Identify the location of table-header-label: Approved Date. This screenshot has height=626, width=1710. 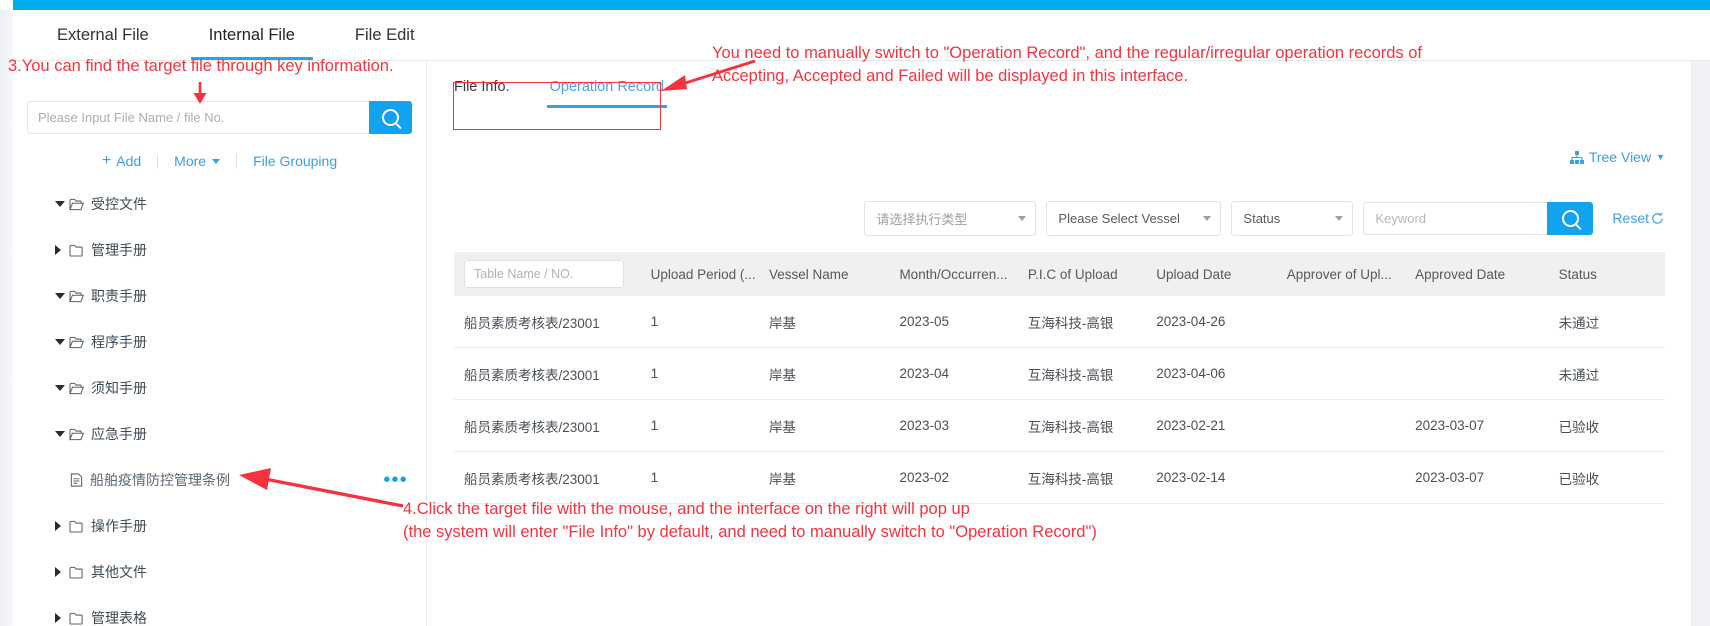
(1460, 274).